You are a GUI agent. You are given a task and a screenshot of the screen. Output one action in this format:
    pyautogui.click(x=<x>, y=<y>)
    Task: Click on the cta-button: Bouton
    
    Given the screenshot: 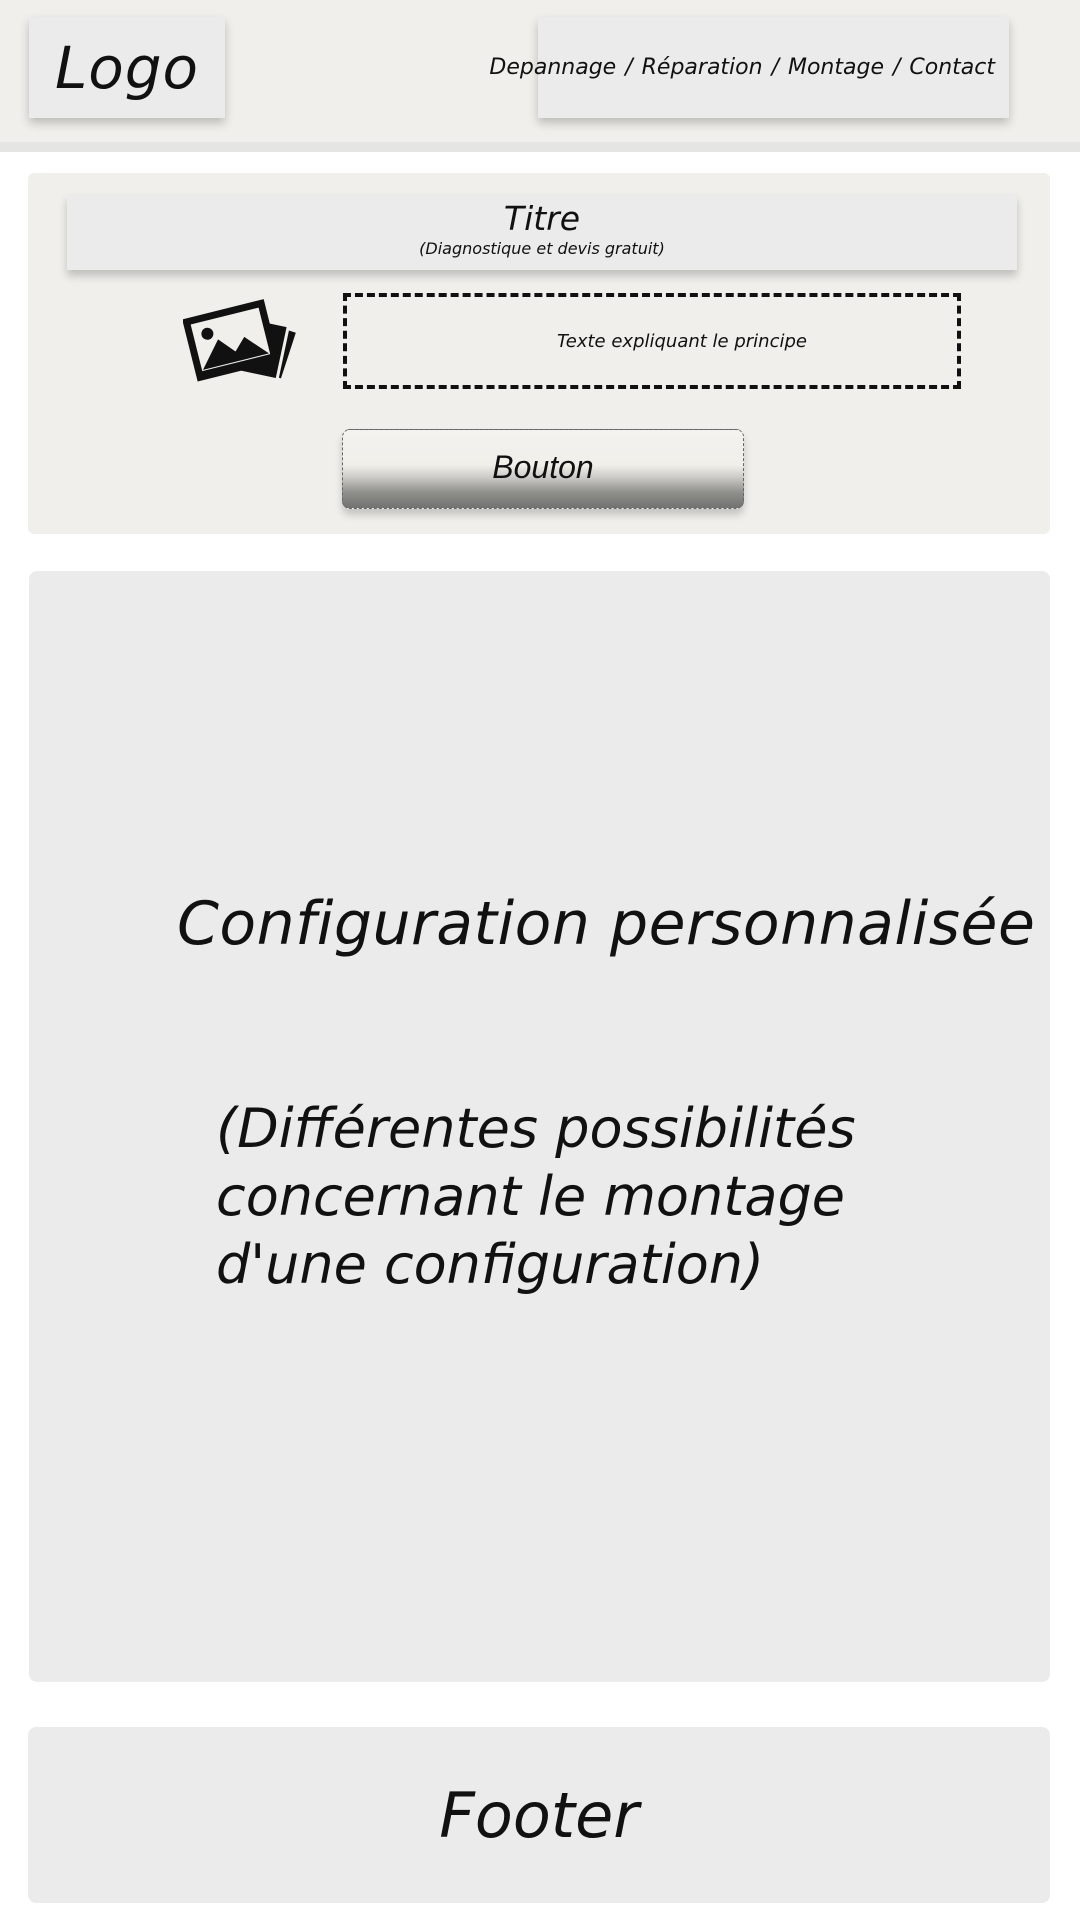 What is the action you would take?
    pyautogui.click(x=543, y=469)
    